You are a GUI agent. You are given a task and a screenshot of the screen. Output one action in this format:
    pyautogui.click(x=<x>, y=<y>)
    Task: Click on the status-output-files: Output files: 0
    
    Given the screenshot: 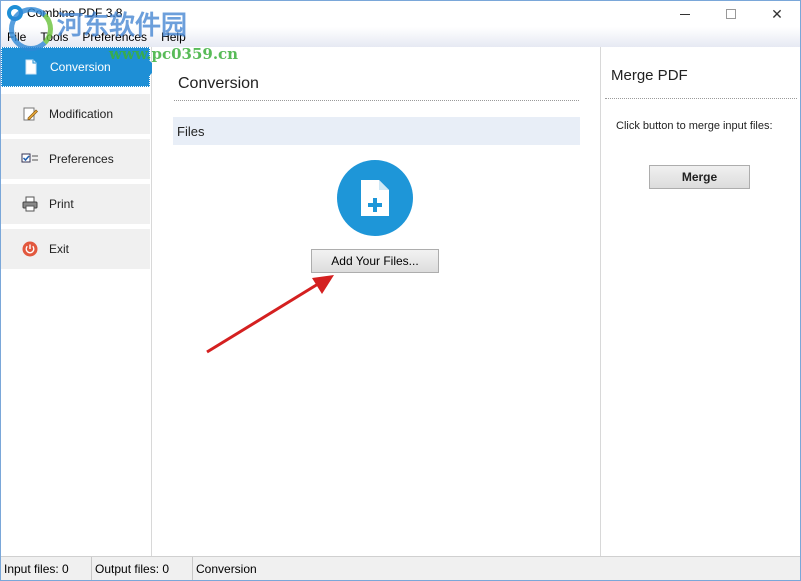 What is the action you would take?
    pyautogui.click(x=142, y=568)
    